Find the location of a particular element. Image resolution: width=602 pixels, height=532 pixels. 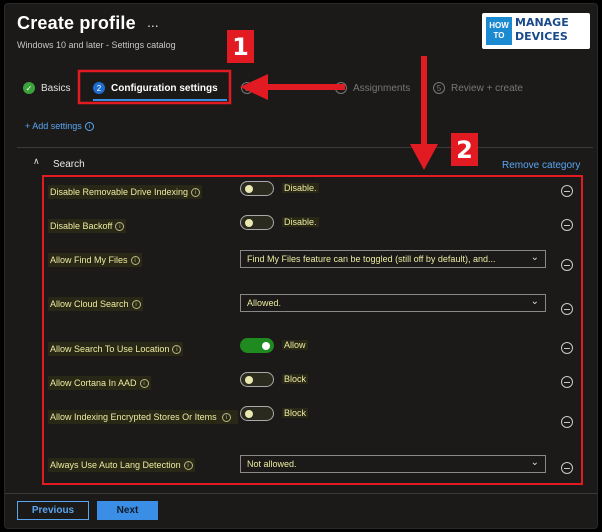

setting-dropdown: Not allowed. ⌄ is located at coordinates (393, 464).